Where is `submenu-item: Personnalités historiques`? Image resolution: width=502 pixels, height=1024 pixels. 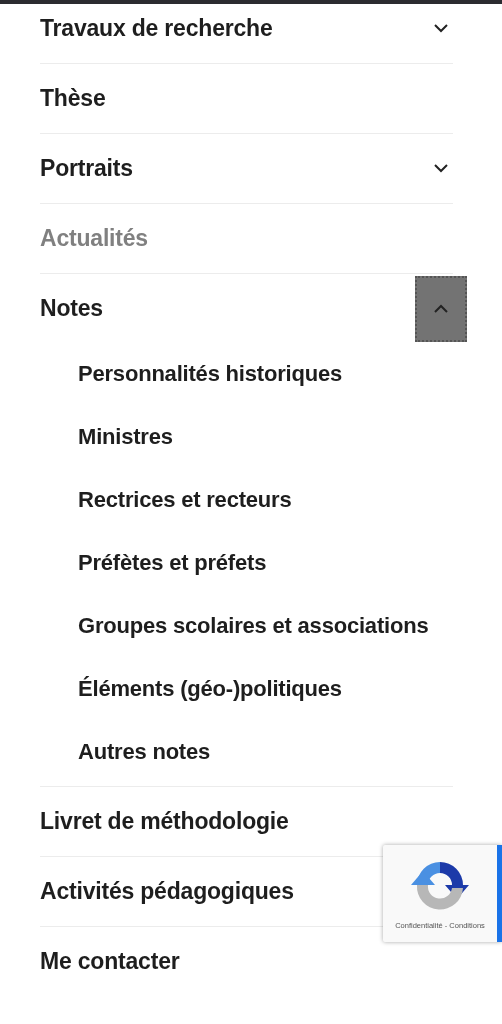
submenu-item: Personnalités historiques is located at coordinates (210, 374).